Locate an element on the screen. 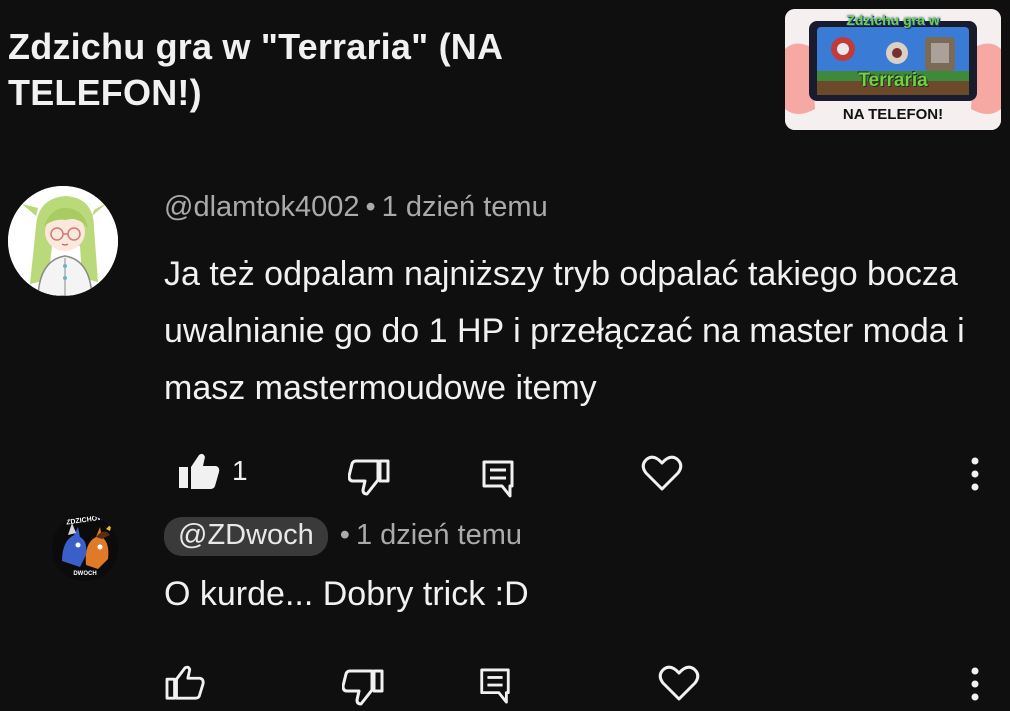 The height and width of the screenshot is (711, 1010). like-button: 1 is located at coordinates (213, 471).